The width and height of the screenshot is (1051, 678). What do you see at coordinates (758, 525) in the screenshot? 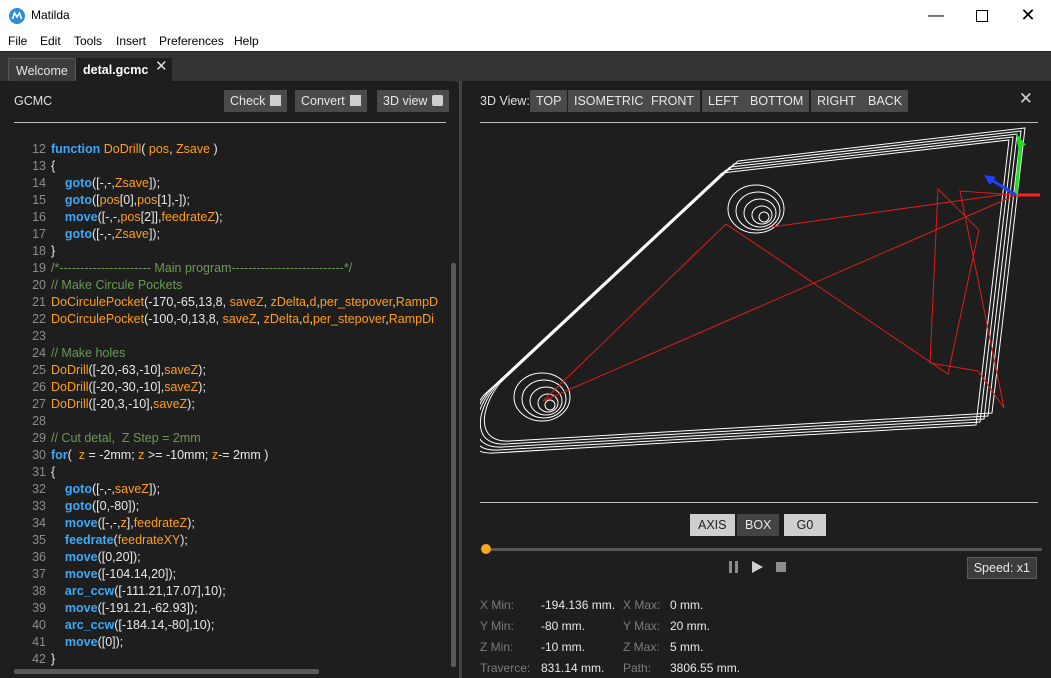
I see `toggle-box-button: BOX` at bounding box center [758, 525].